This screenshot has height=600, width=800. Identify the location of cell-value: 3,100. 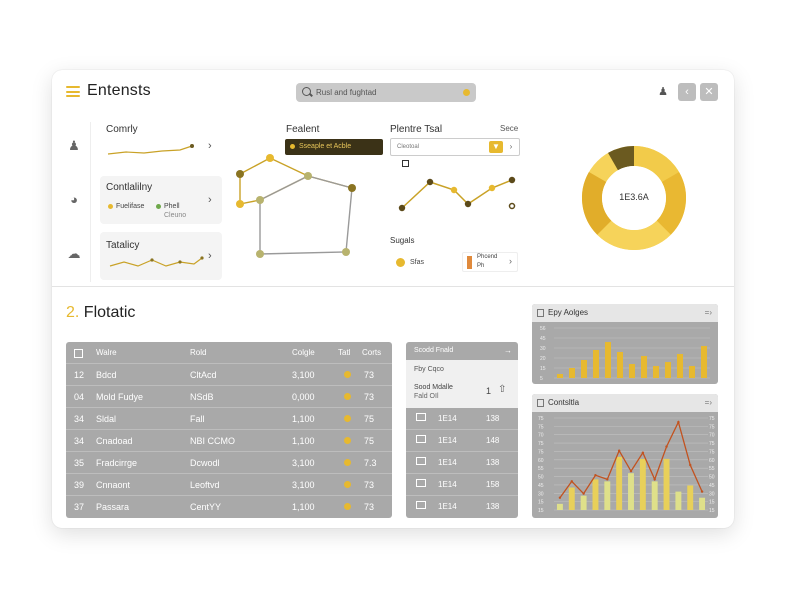
(303, 485).